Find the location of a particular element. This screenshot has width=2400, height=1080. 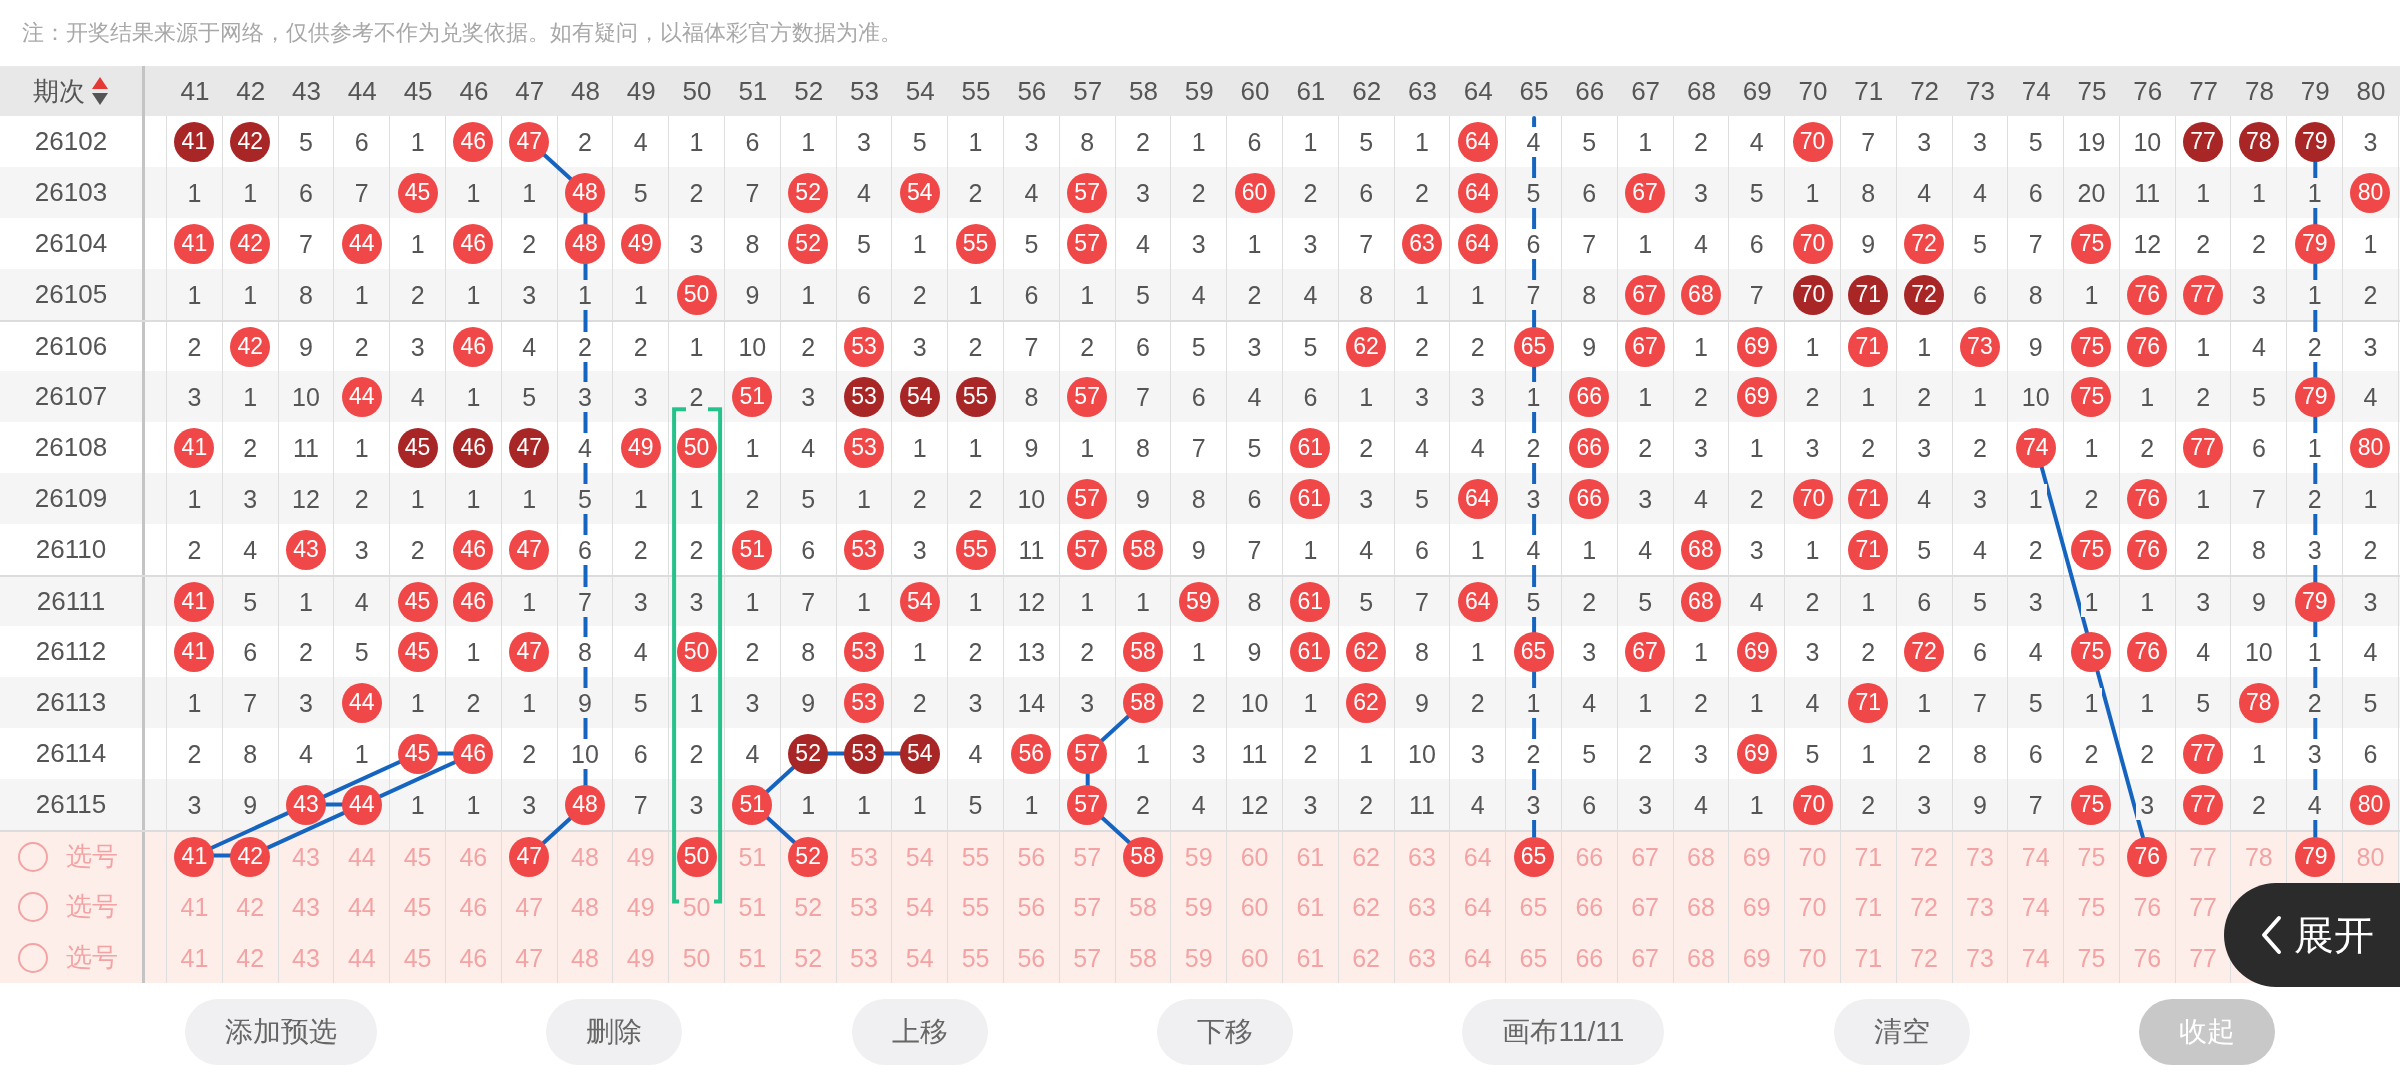

number-ball: 71 is located at coordinates (1868, 498).